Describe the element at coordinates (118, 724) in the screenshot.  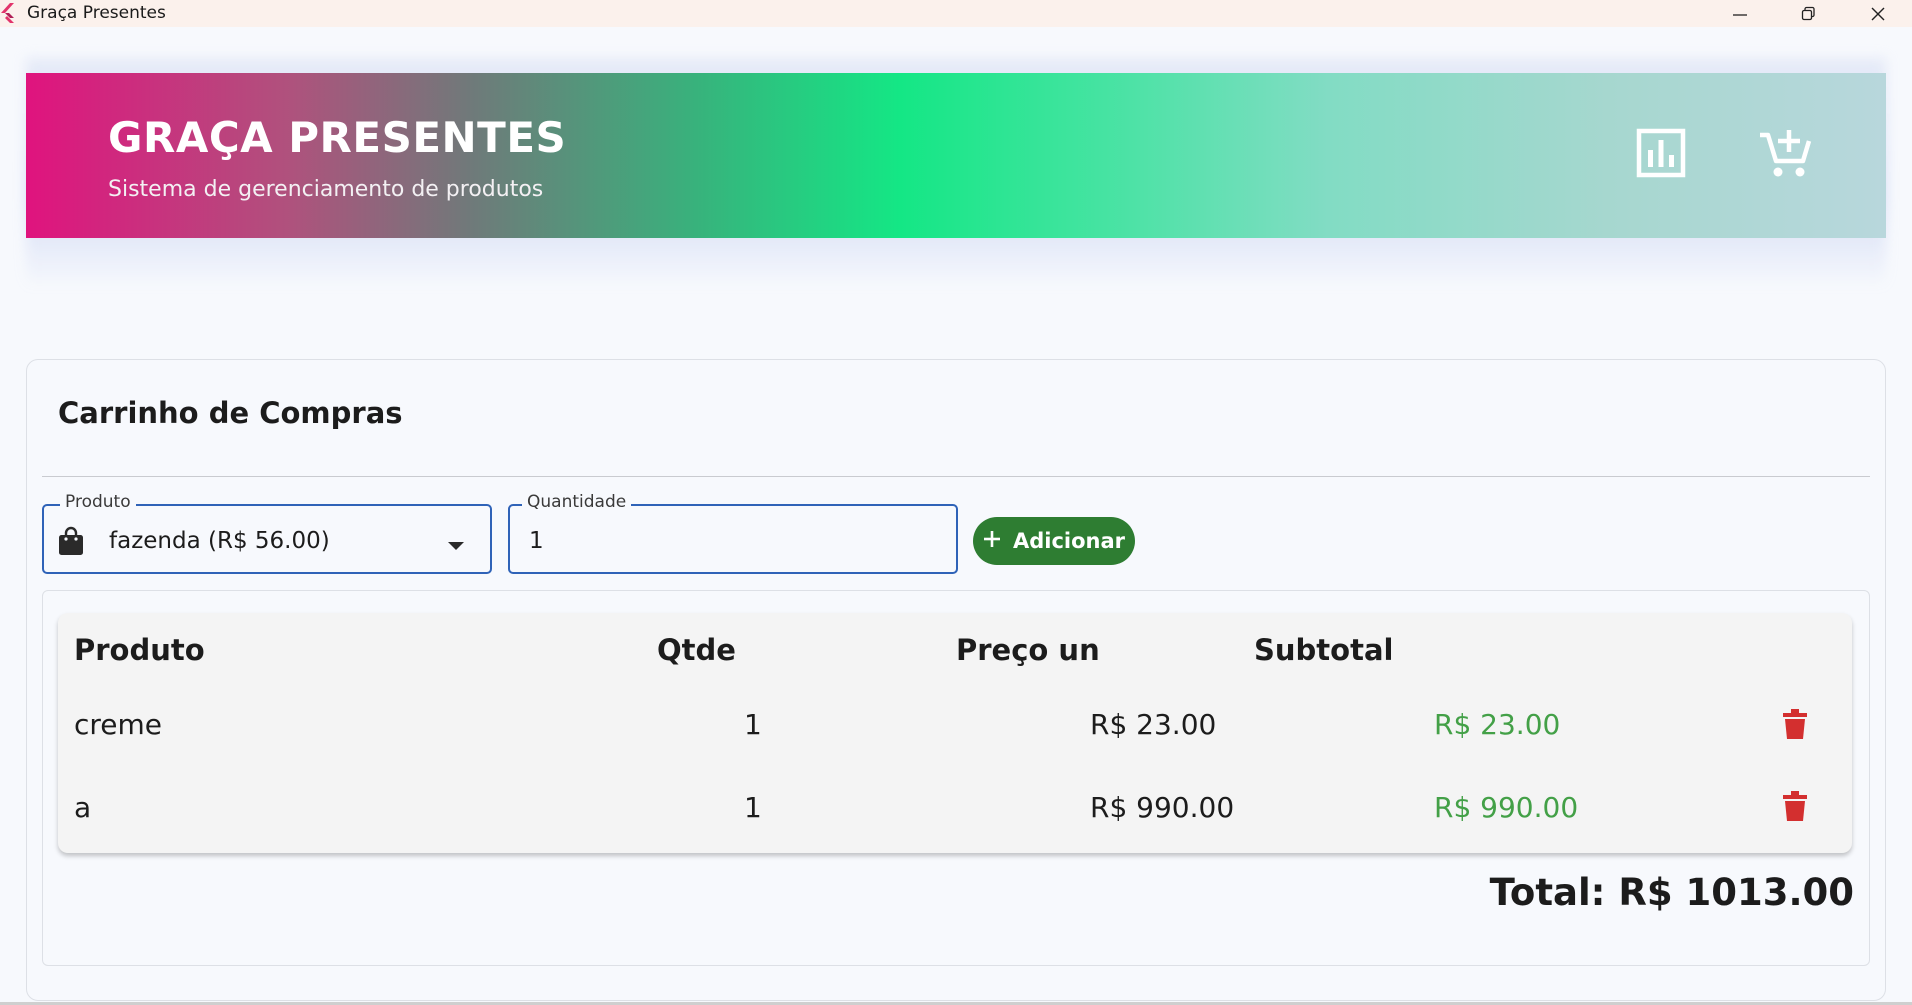
I see `row-1-produto: creme` at that location.